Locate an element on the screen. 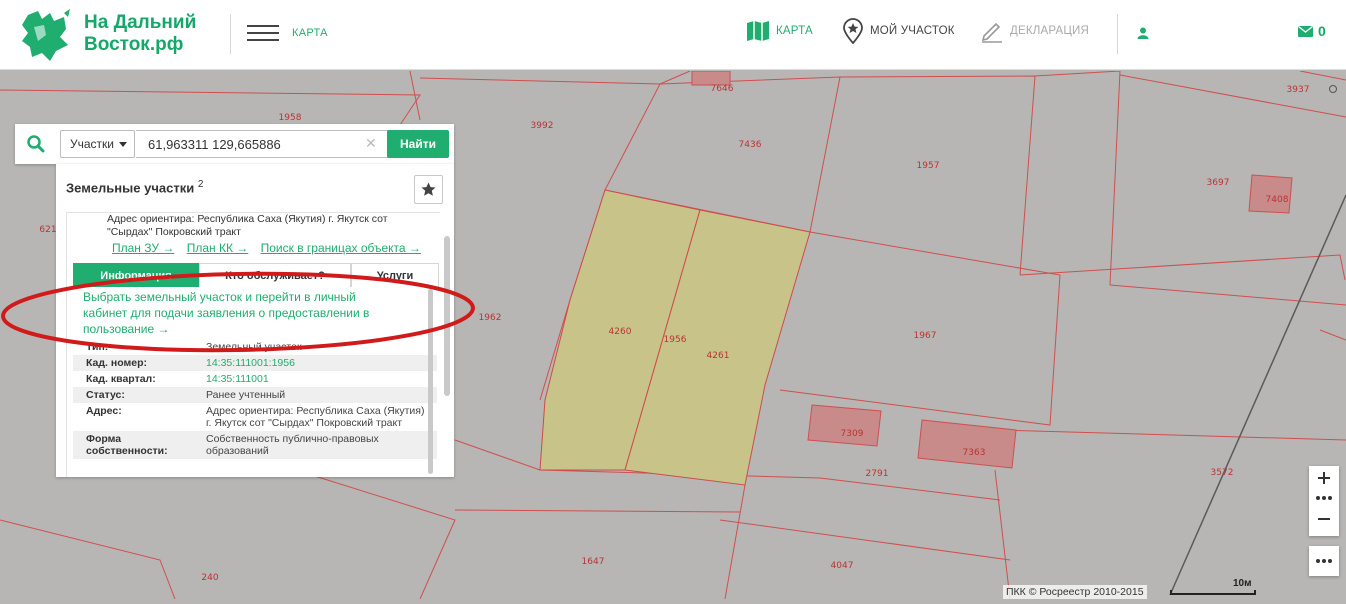  table-row: Статус: Ранее учтенный is located at coordinates (255, 395).